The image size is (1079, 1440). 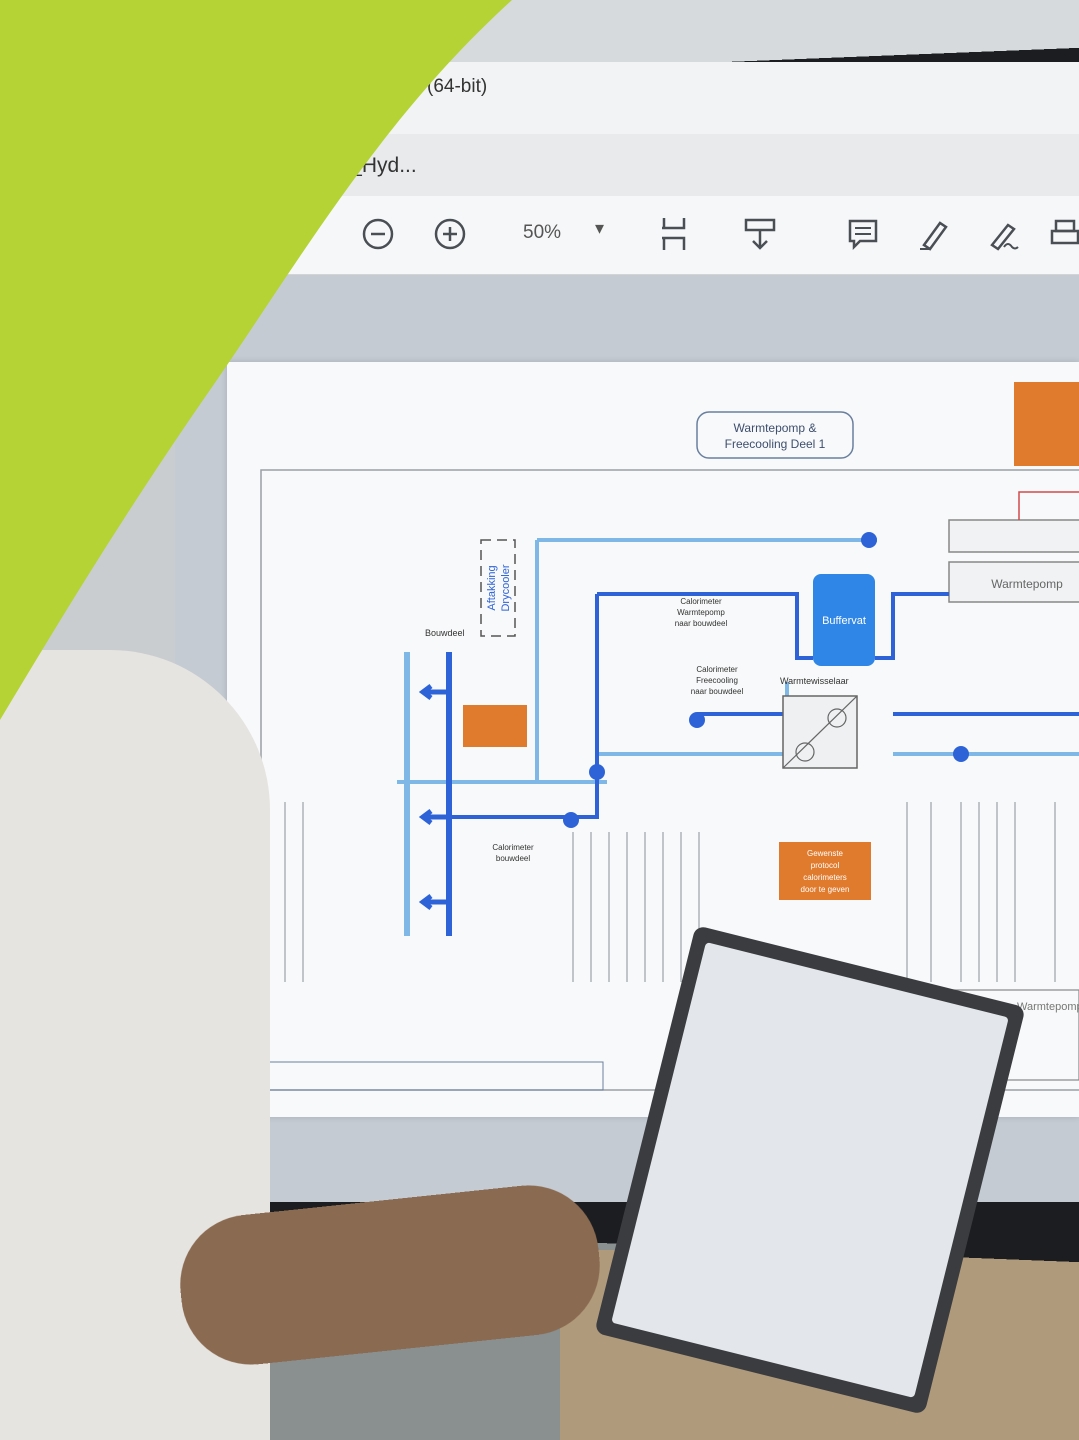 I want to click on zoom-out-icon, so click(x=378, y=234).